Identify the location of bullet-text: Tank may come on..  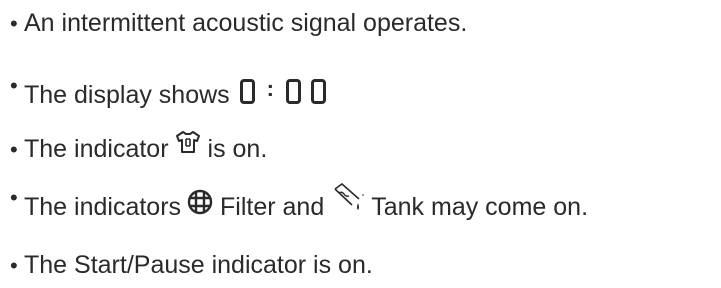
(480, 206).